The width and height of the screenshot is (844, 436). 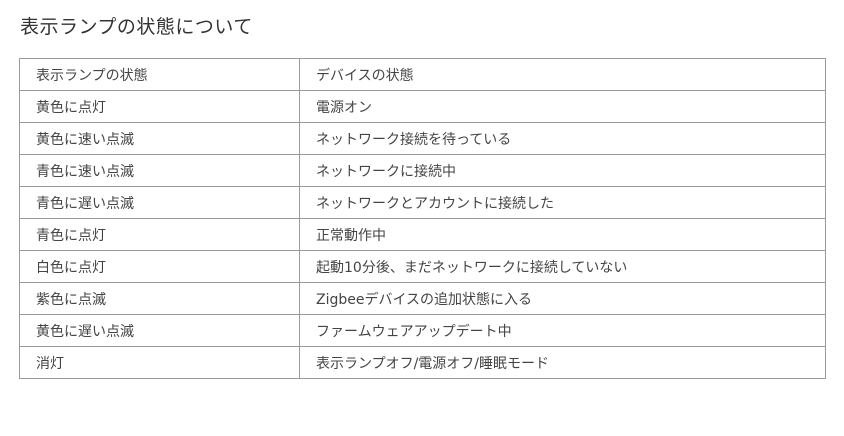 What do you see at coordinates (562, 298) in the screenshot?
I see `device-state-cell: Zigbeeデバイスの追加状態に入る` at bounding box center [562, 298].